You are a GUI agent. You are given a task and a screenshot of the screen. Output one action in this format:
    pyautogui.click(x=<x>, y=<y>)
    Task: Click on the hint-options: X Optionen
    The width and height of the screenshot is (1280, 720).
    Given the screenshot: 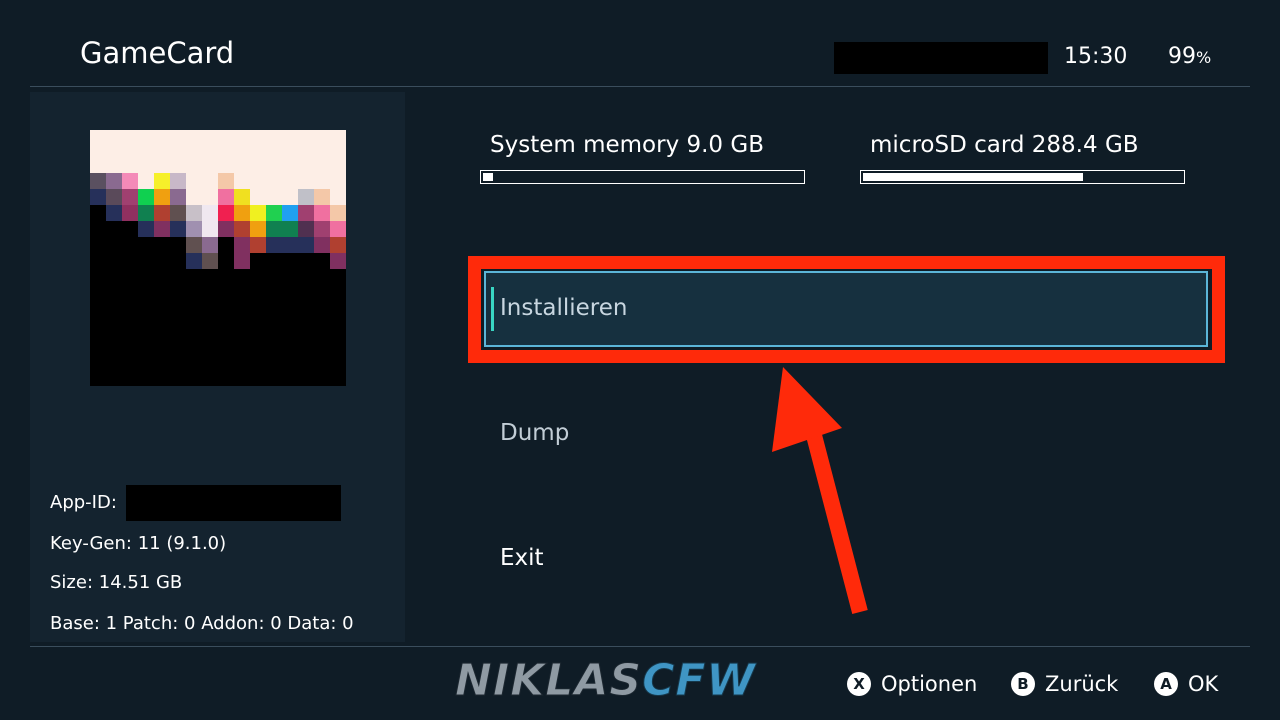 What is the action you would take?
    pyautogui.click(x=912, y=684)
    